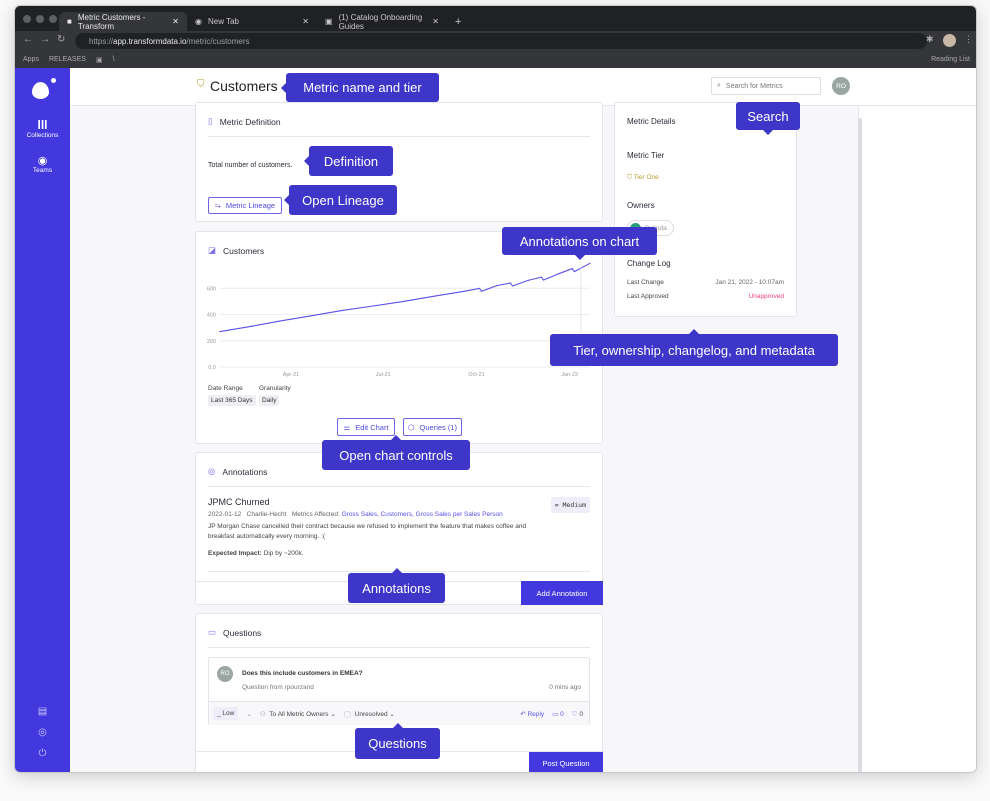 This screenshot has width=990, height=801. What do you see at coordinates (53, 19) in the screenshot?
I see `maximize-window-button` at bounding box center [53, 19].